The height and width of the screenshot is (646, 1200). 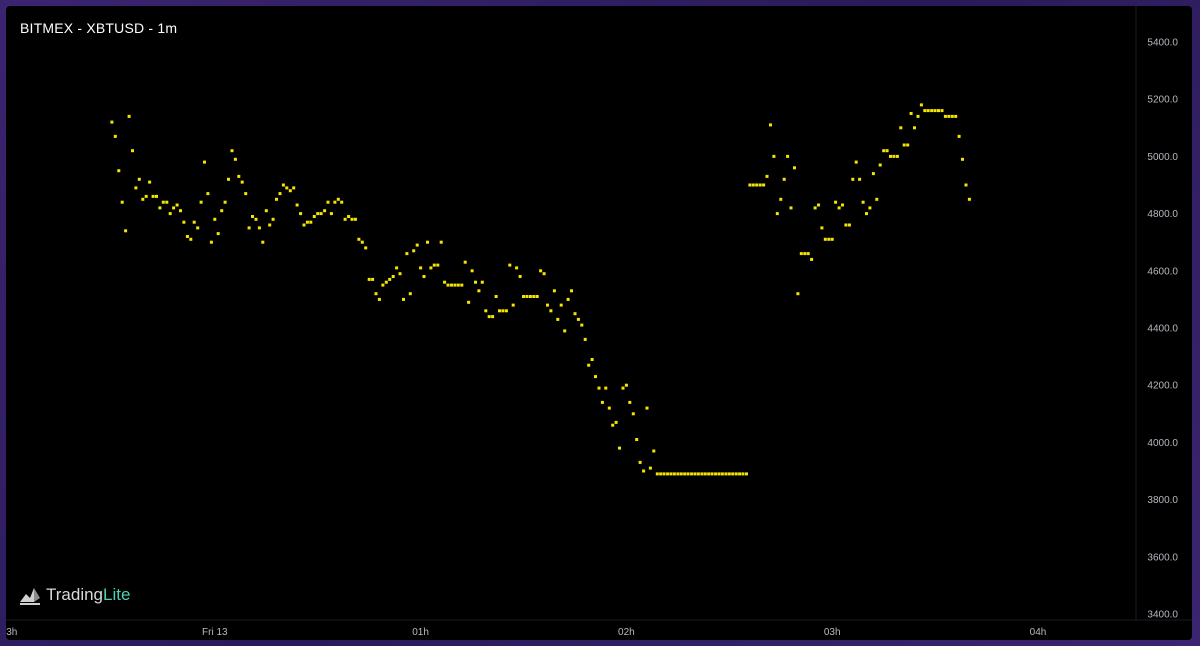 I want to click on price-tick-label: 5000.0, so click(x=1162, y=157).